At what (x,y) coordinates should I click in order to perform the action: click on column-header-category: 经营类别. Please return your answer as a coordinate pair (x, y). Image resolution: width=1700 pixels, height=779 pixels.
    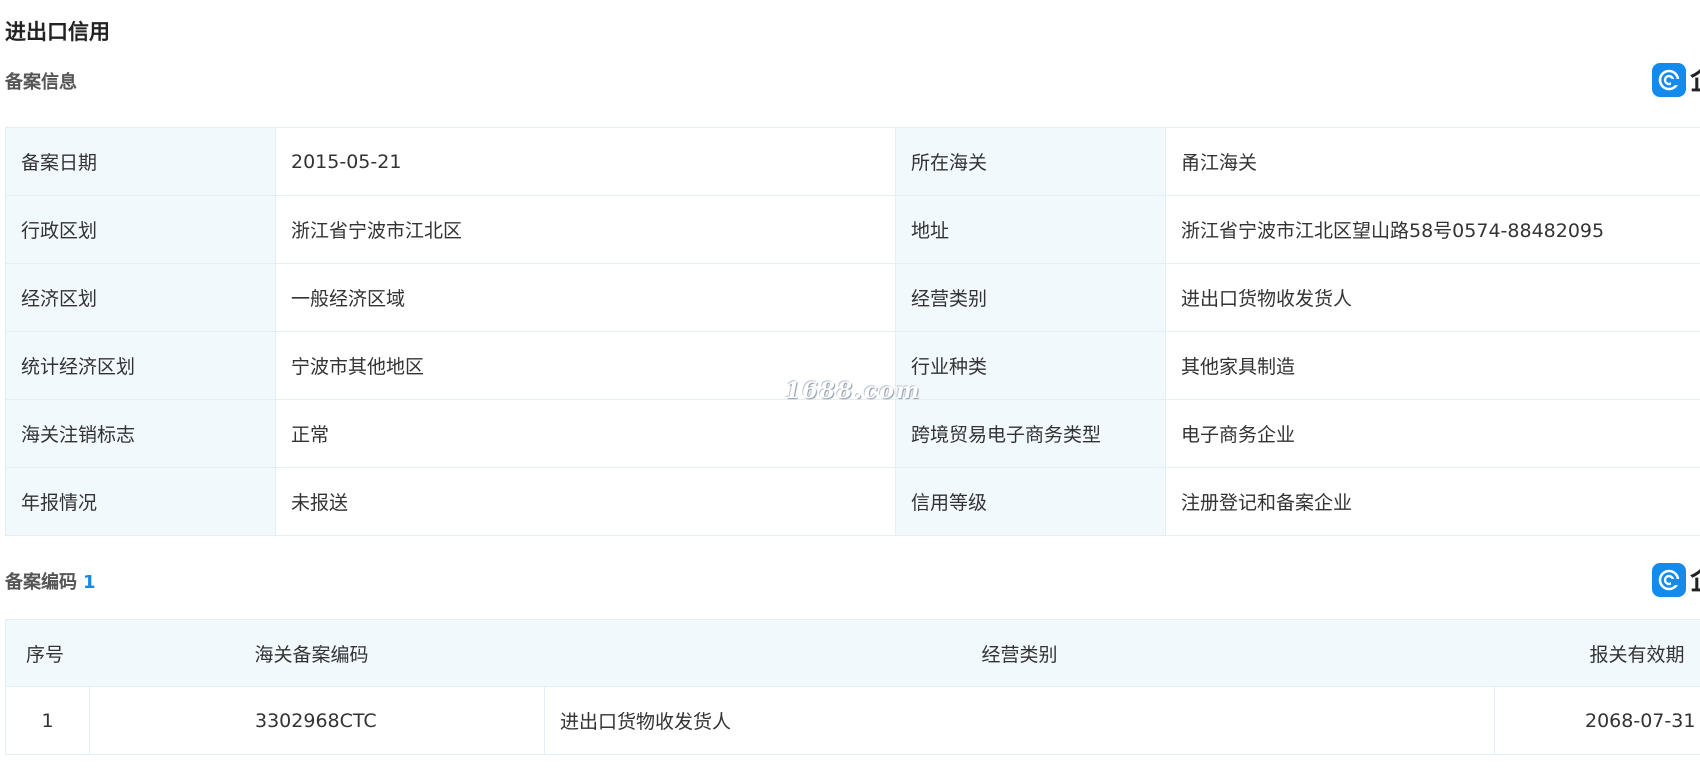
    Looking at the image, I should click on (1019, 653).